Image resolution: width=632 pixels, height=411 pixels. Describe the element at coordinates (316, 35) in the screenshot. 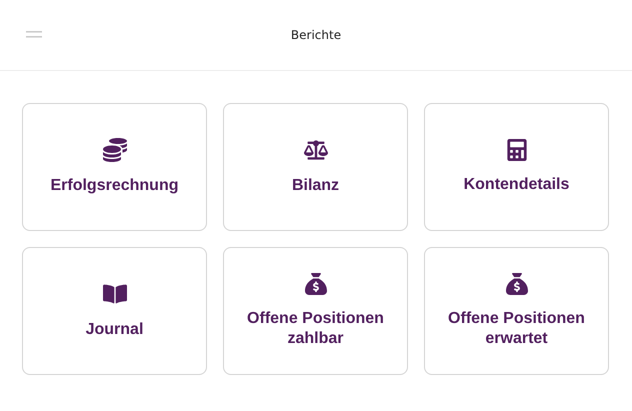

I see `page-title: Berichte` at that location.